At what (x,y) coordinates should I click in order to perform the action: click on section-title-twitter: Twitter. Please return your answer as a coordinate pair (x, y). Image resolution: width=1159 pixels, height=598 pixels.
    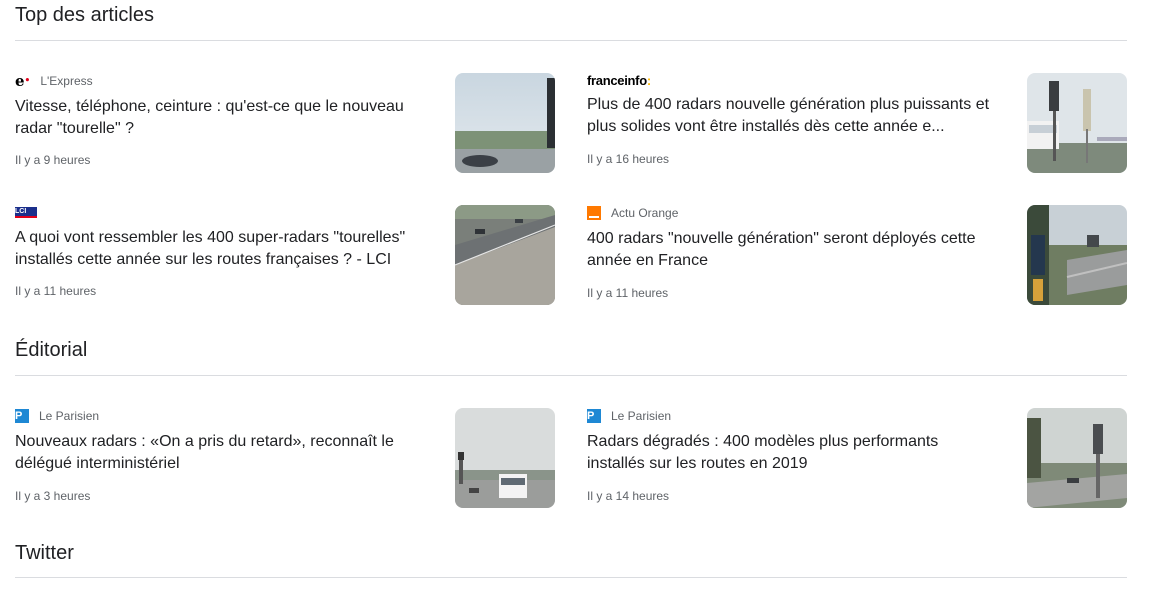
    Looking at the image, I should click on (44, 553).